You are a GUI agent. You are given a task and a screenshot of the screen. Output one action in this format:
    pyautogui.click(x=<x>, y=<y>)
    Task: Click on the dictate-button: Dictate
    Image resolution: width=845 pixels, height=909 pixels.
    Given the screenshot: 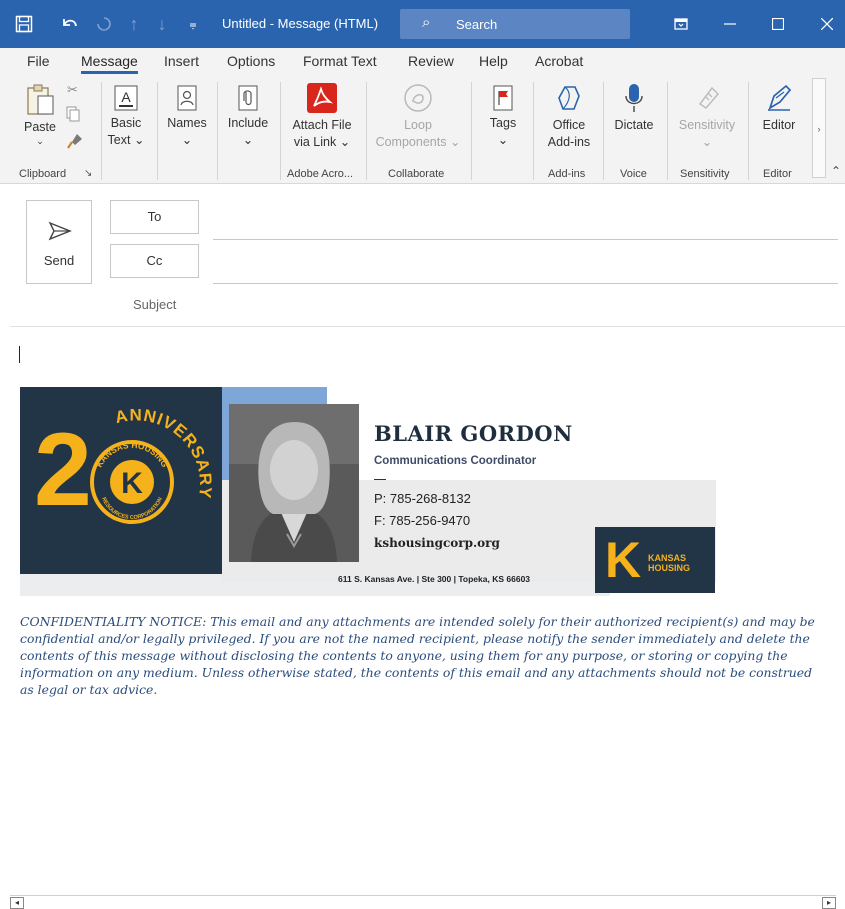 What is the action you would take?
    pyautogui.click(x=634, y=108)
    